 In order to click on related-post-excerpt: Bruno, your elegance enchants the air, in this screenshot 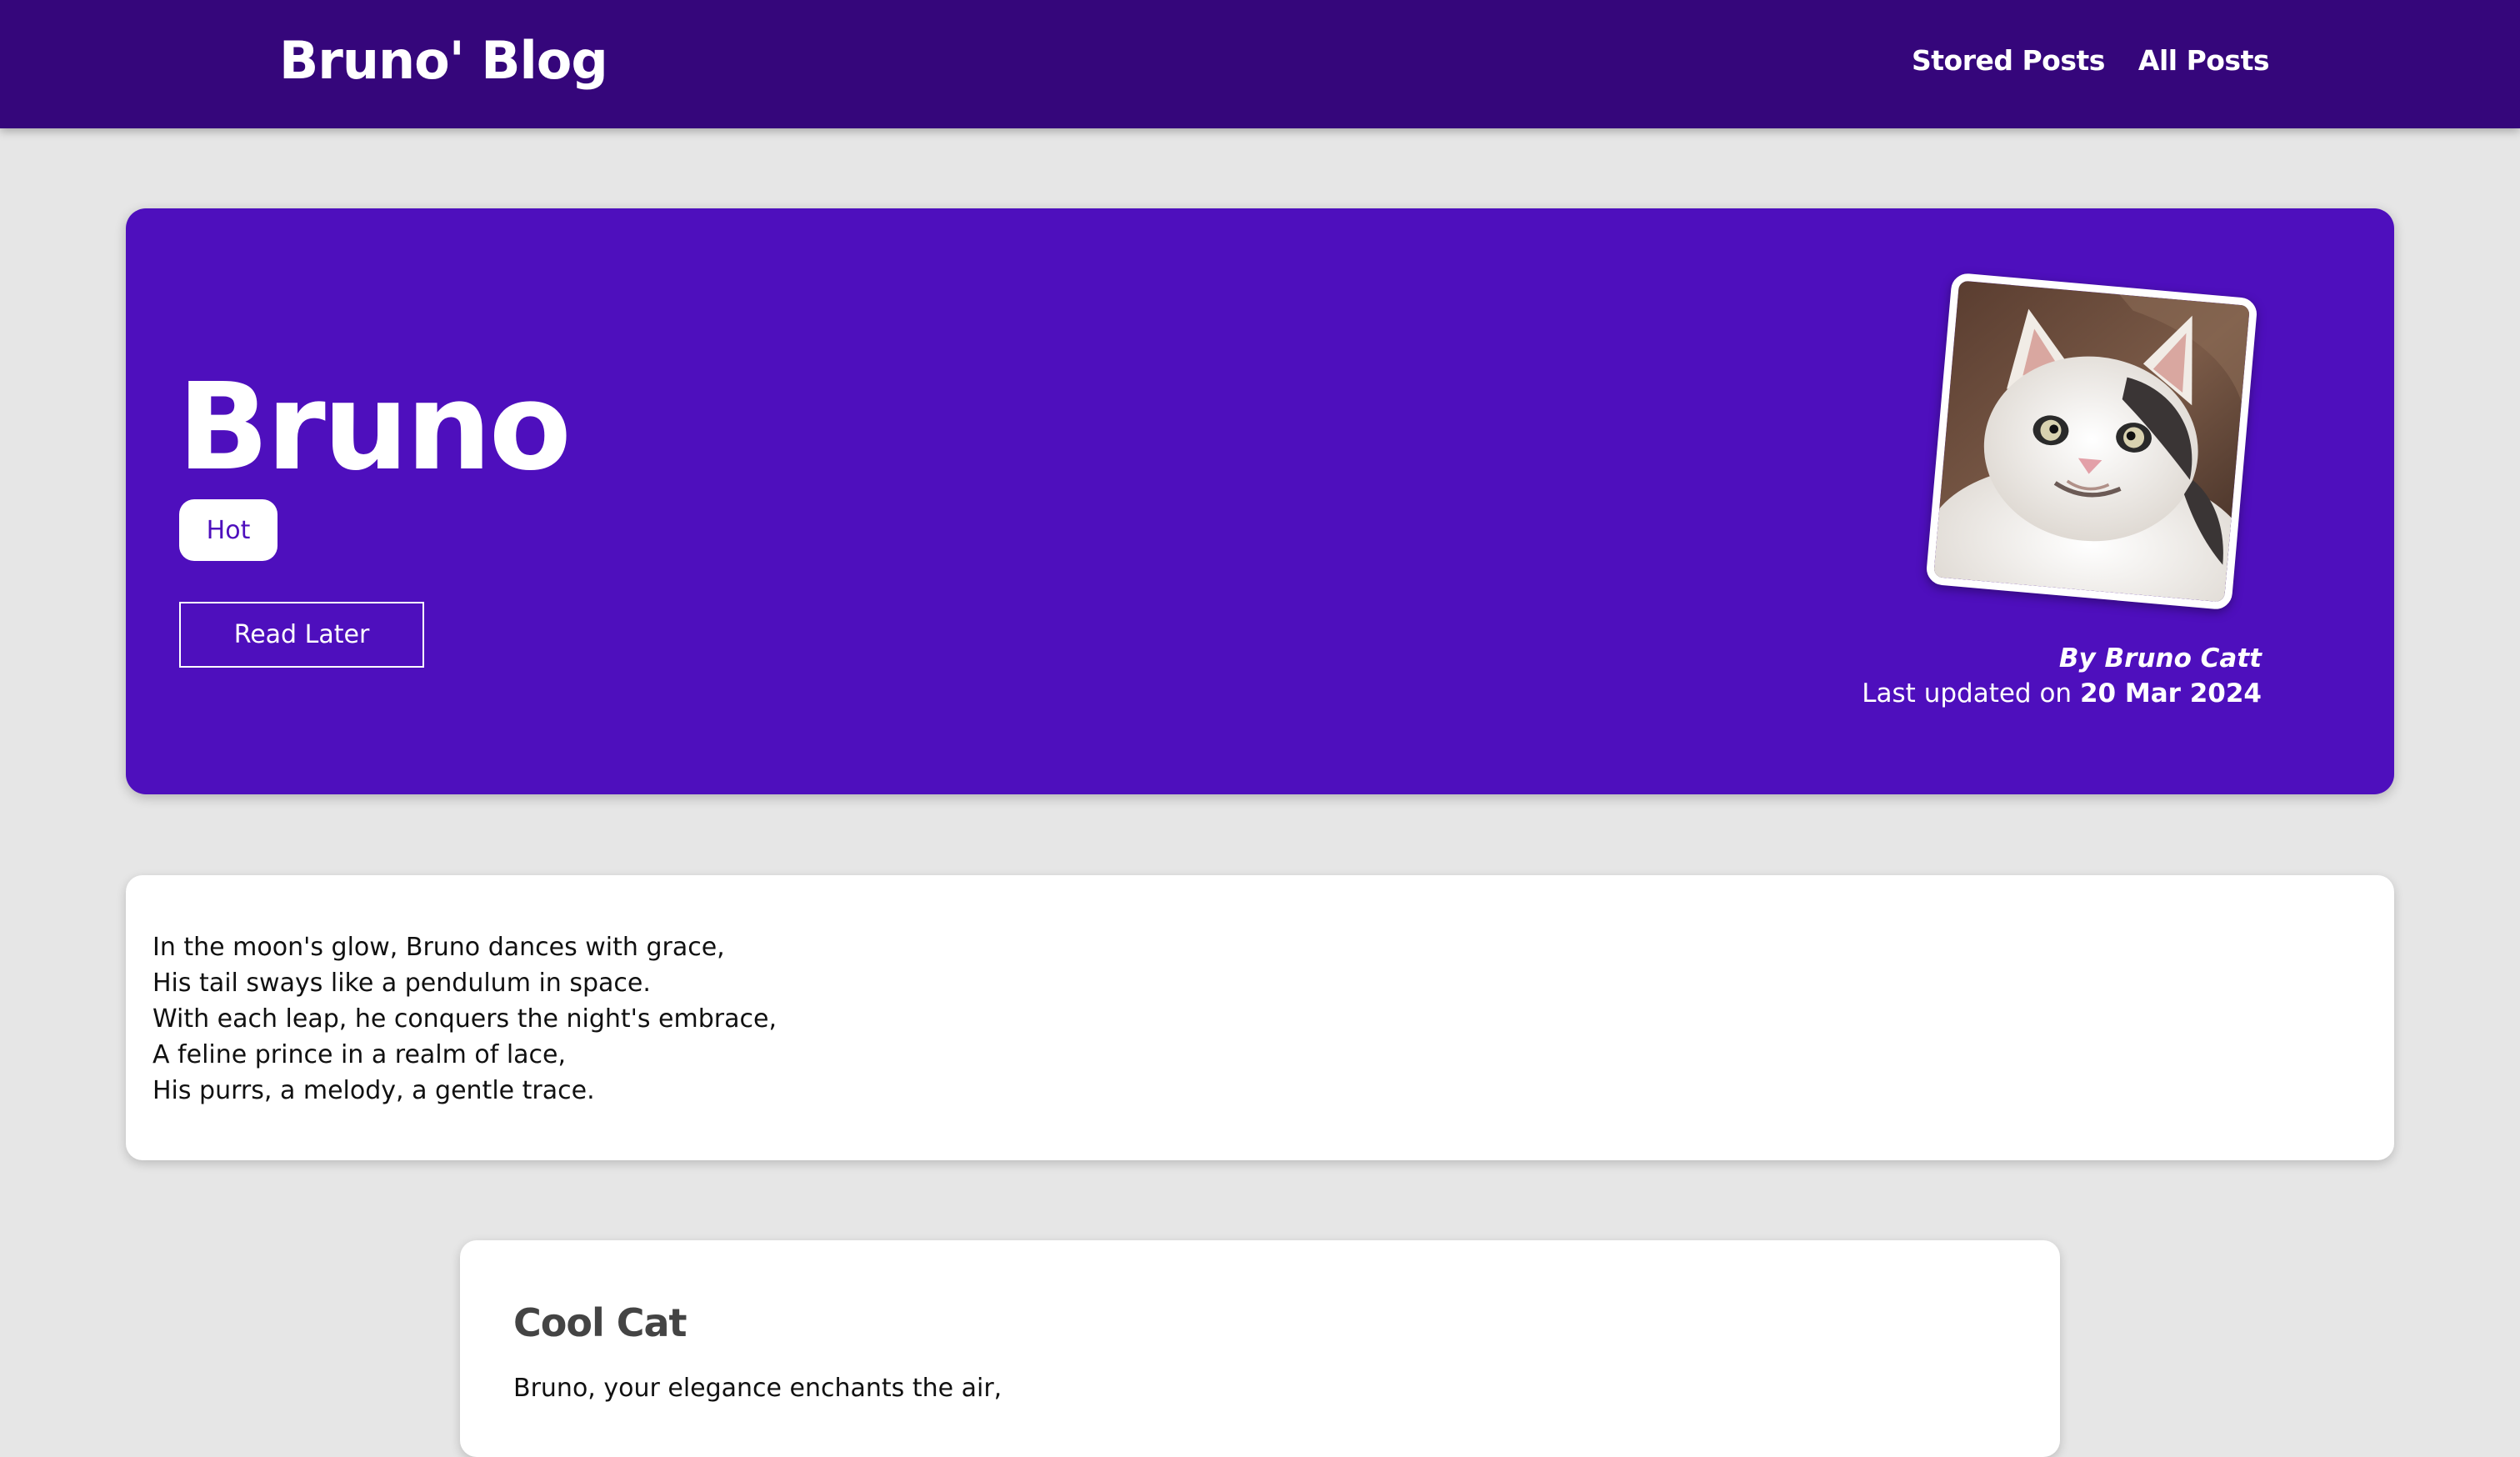, I will do `click(757, 1388)`.